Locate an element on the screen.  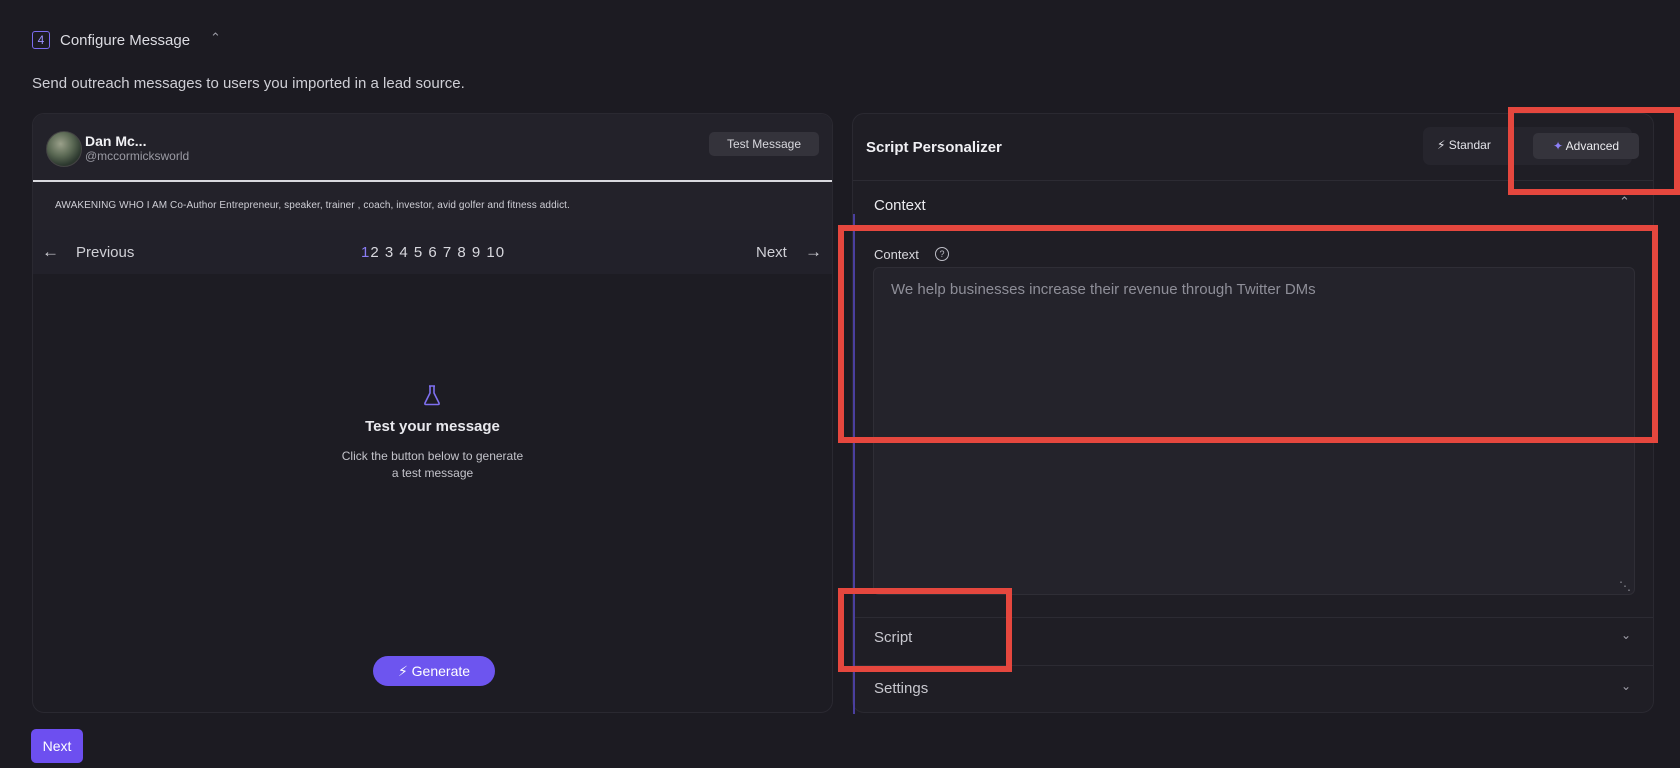
personalizer-title: Script Personalizer is located at coordinates (934, 147).